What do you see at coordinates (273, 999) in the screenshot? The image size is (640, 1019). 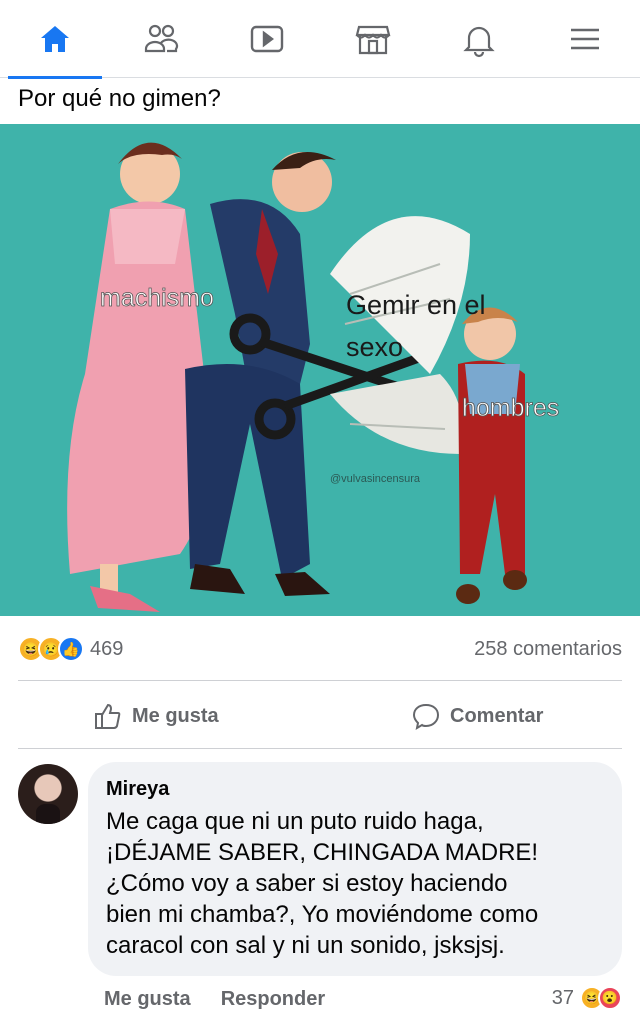 I see `comment-reply-button: Responder` at bounding box center [273, 999].